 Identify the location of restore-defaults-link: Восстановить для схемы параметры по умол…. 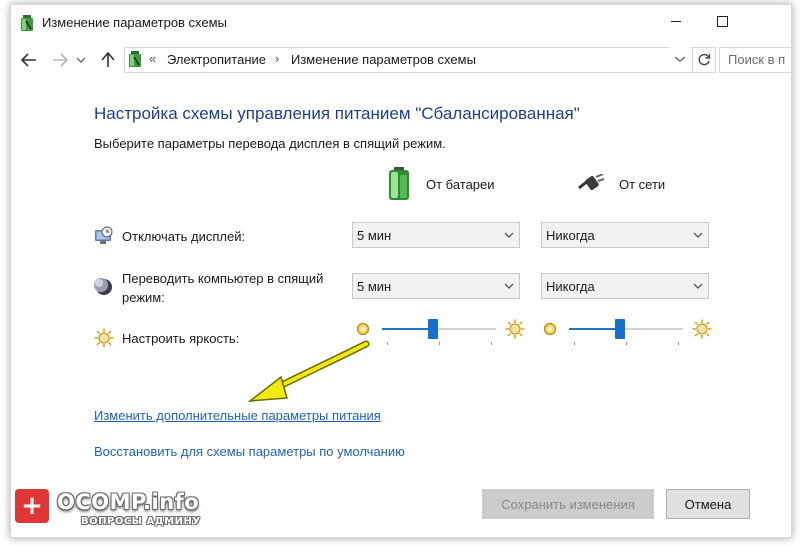
(249, 451).